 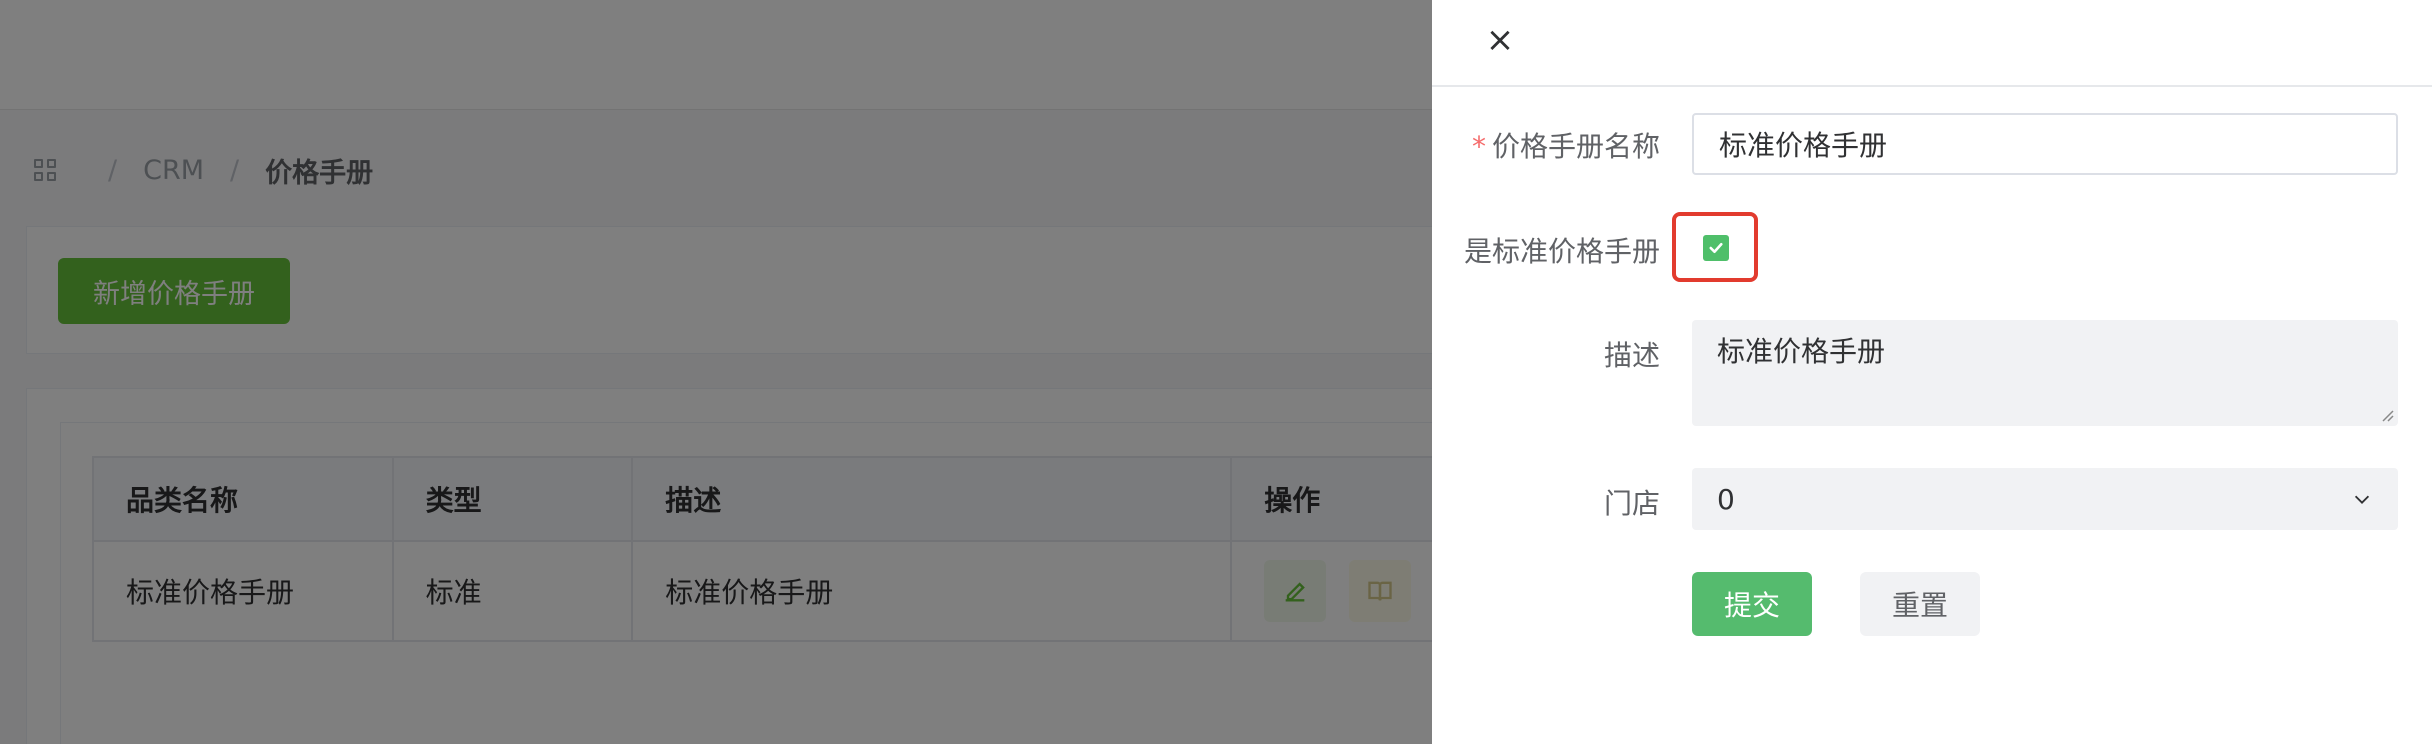 I want to click on store-field-label: 门店, so click(x=1631, y=503).